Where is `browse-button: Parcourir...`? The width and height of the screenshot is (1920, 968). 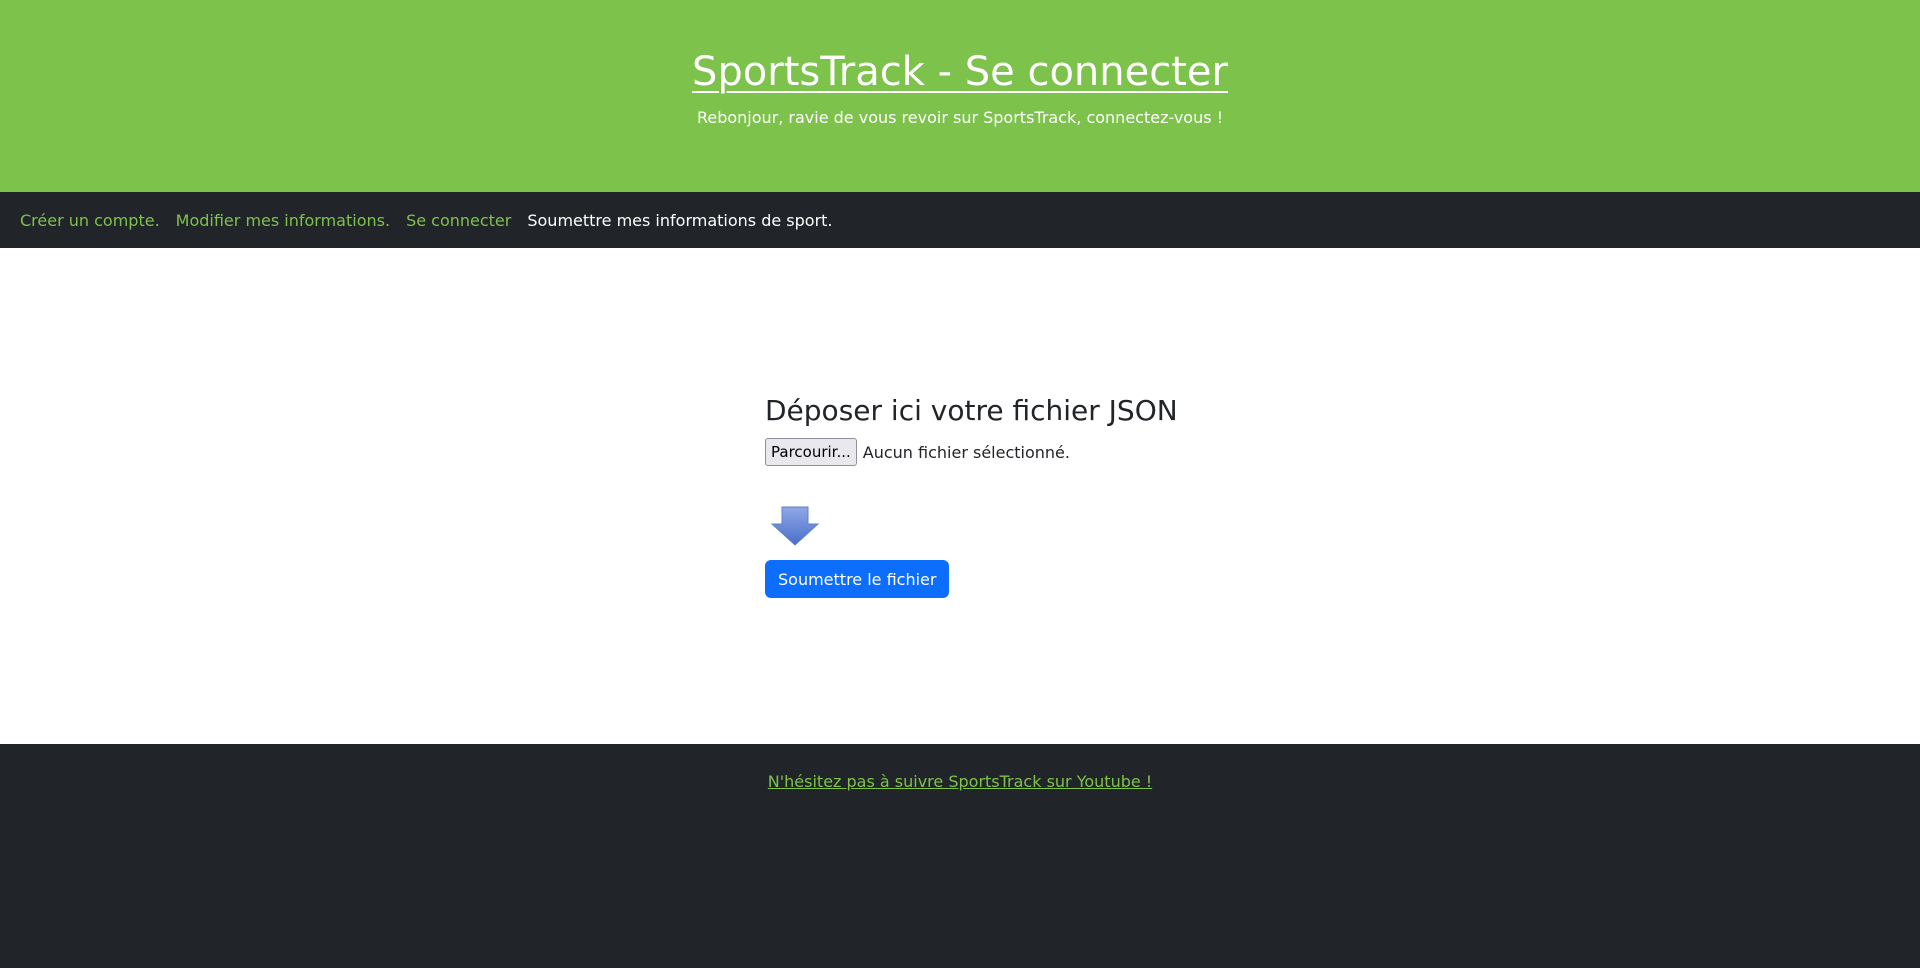 browse-button: Parcourir... is located at coordinates (811, 452).